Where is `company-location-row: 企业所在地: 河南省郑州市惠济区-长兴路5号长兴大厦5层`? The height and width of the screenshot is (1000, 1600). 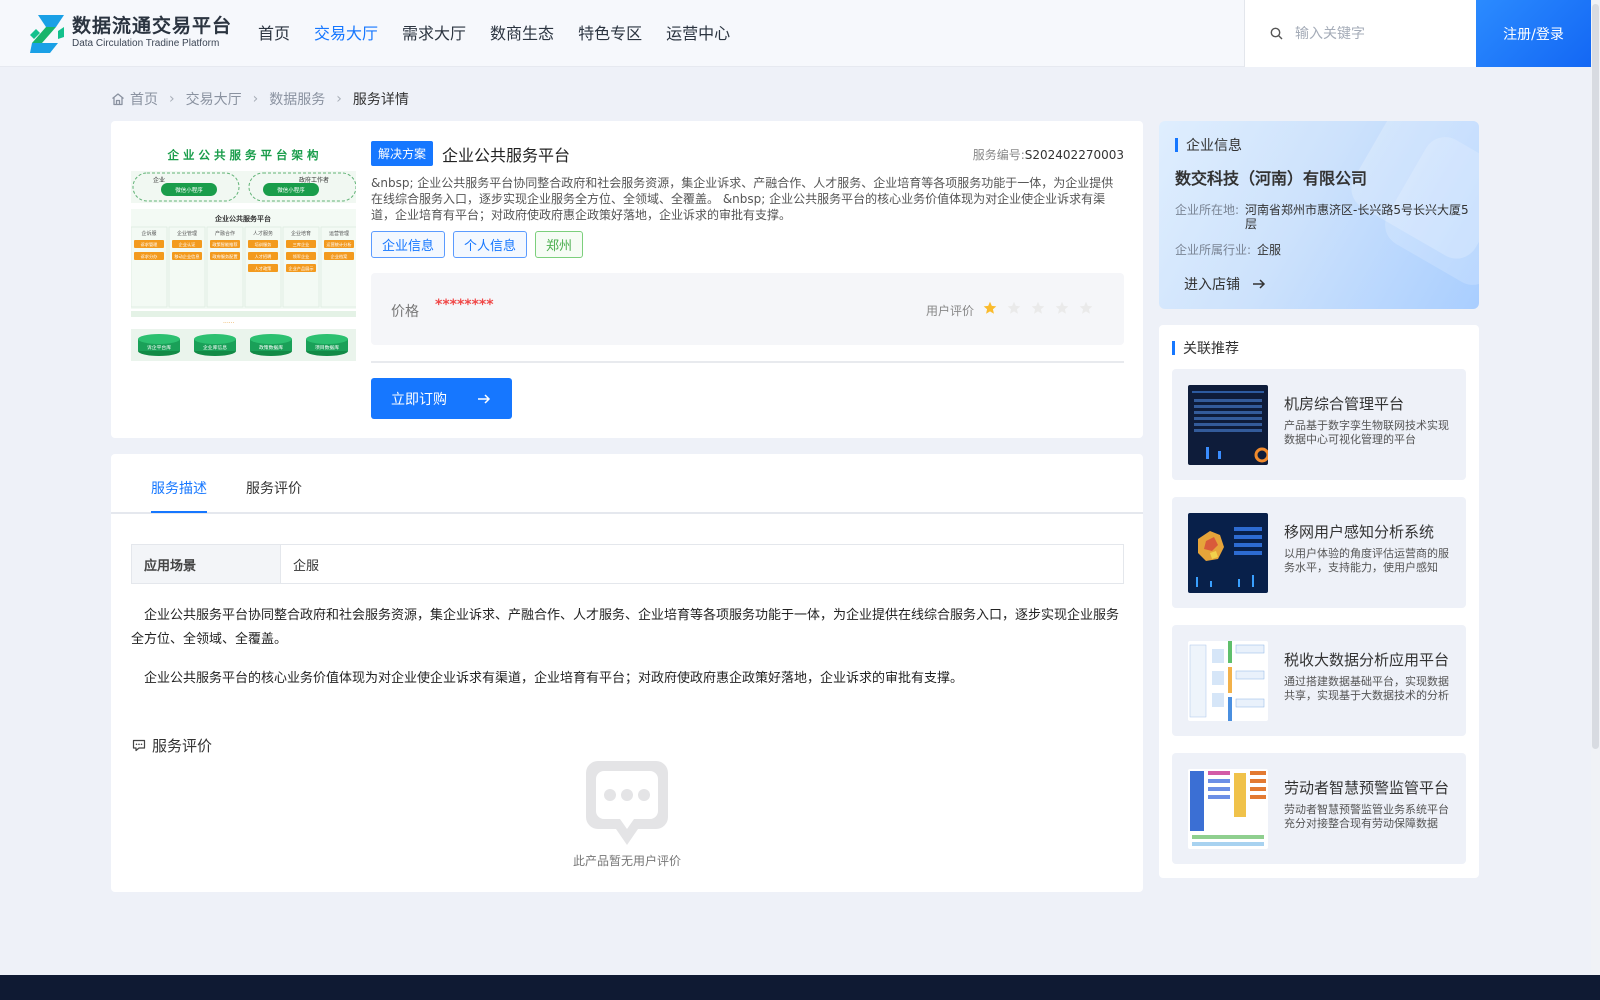 company-location-row: 企业所在地: 河南省郑州市惠济区-长兴路5号长兴大厦5层 is located at coordinates (1322, 217).